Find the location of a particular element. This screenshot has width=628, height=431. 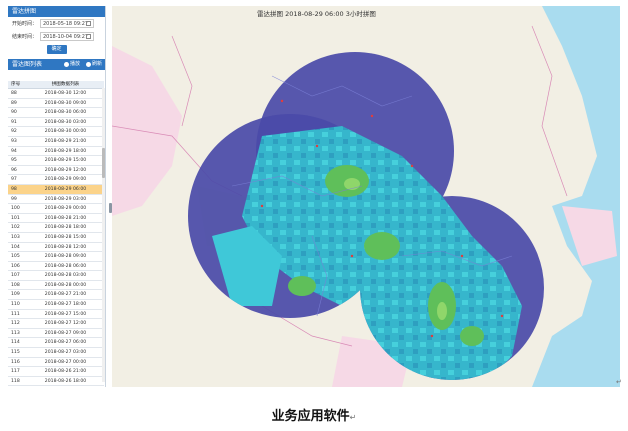

row-time: 2018-08-28 00:00 is located at coordinates (65, 285).